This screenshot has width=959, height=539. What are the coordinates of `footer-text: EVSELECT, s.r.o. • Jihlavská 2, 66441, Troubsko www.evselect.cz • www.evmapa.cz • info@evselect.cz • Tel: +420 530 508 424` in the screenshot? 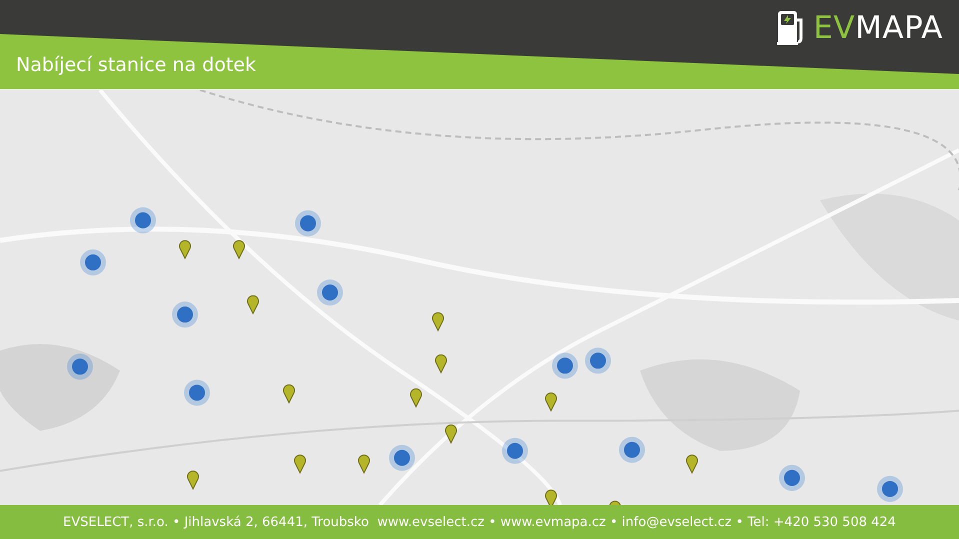 It's located at (479, 522).